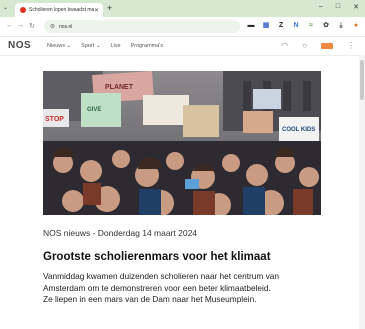  What do you see at coordinates (5, 7) in the screenshot?
I see `tab-search-icon: ⌄` at bounding box center [5, 7].